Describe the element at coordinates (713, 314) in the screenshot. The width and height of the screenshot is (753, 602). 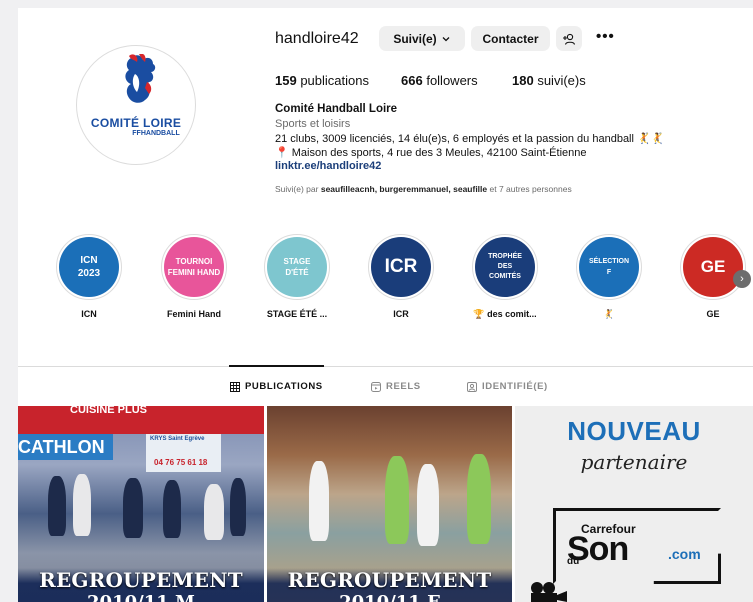
I see `highlight-label: GE` at that location.